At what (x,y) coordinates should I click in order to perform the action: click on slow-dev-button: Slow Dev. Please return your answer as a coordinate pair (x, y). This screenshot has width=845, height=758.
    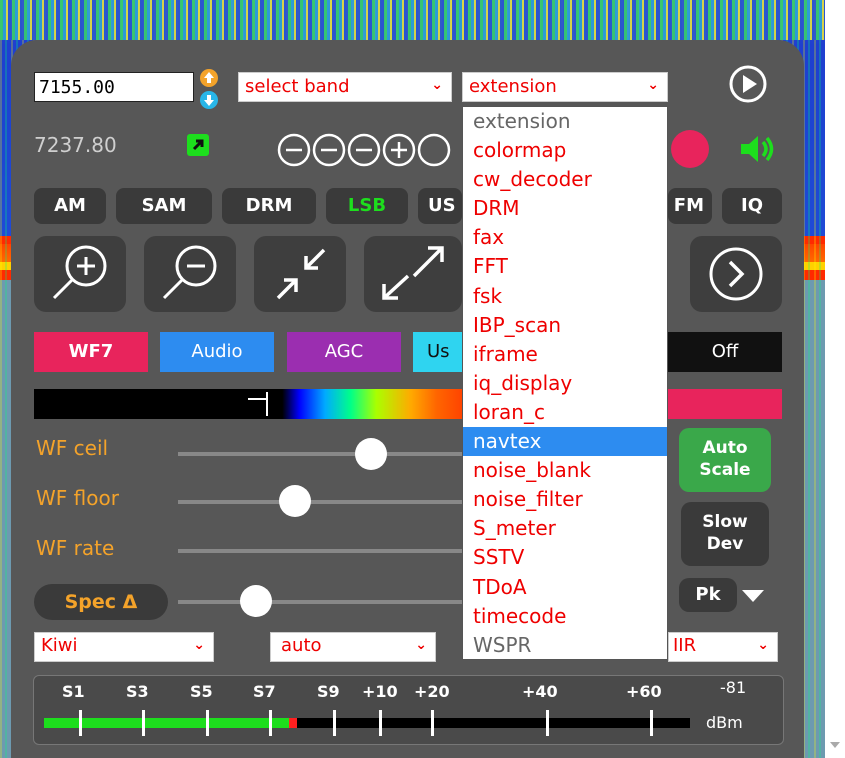
    Looking at the image, I should click on (725, 534).